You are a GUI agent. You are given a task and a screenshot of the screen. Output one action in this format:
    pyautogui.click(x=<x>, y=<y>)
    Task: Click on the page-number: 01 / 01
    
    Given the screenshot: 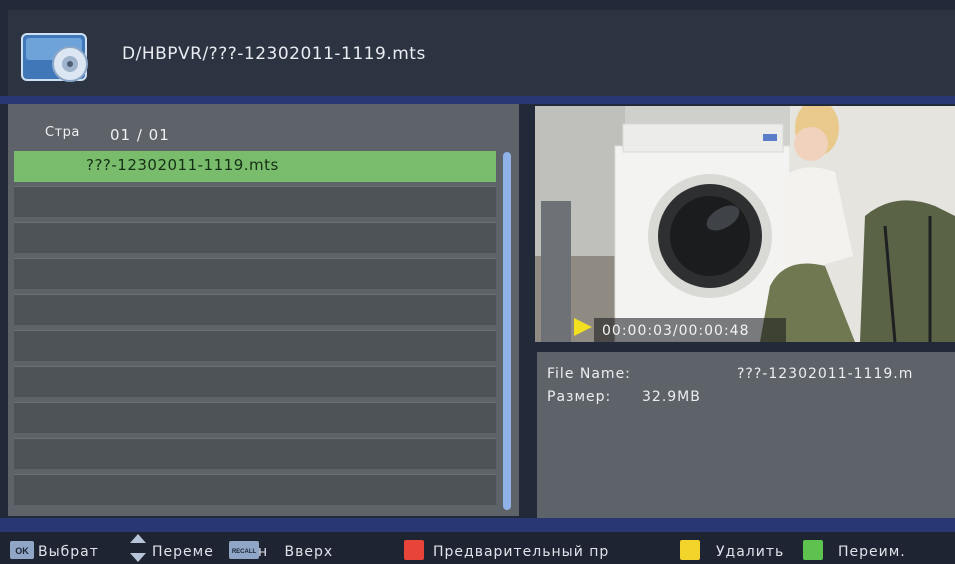 What is the action you would take?
    pyautogui.click(x=140, y=135)
    